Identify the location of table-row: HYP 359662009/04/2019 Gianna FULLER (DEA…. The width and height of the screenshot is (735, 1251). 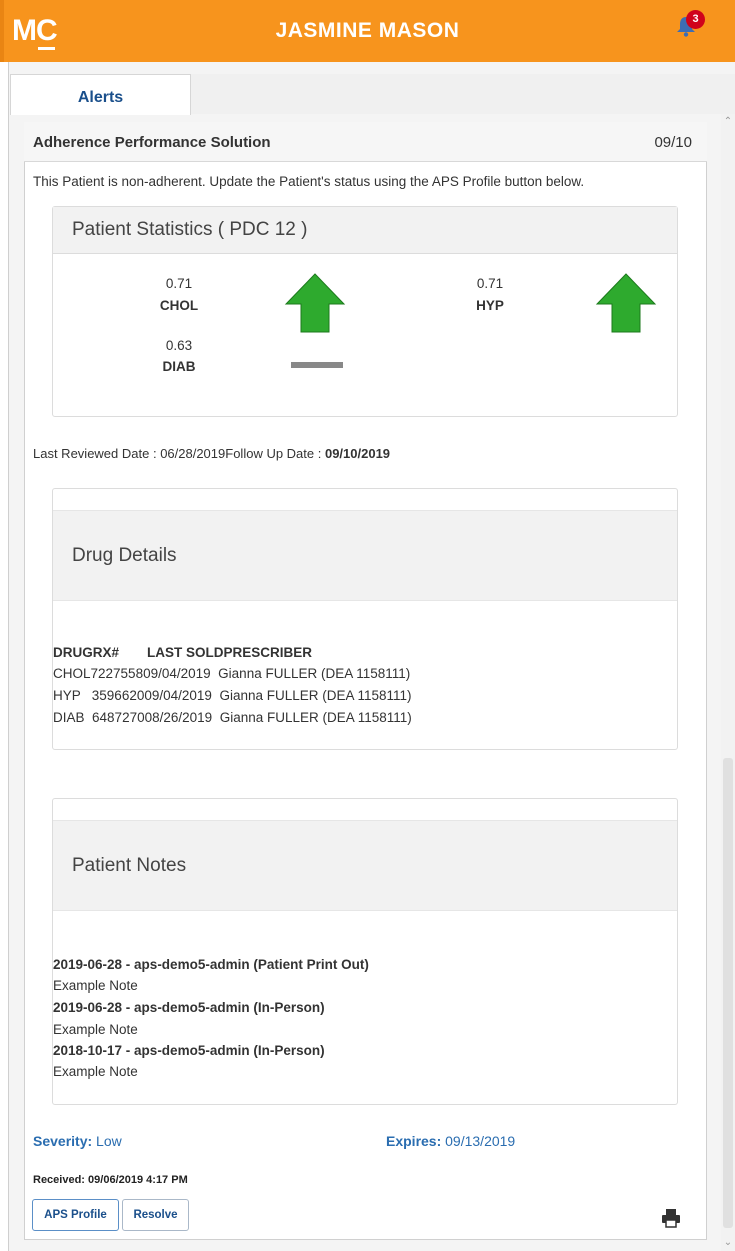
(232, 695).